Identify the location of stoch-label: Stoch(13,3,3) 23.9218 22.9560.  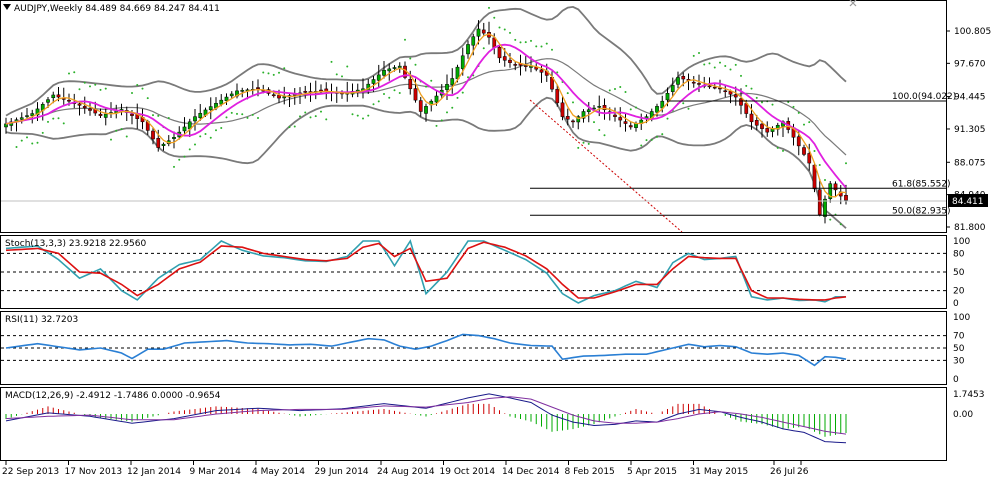
(75, 244).